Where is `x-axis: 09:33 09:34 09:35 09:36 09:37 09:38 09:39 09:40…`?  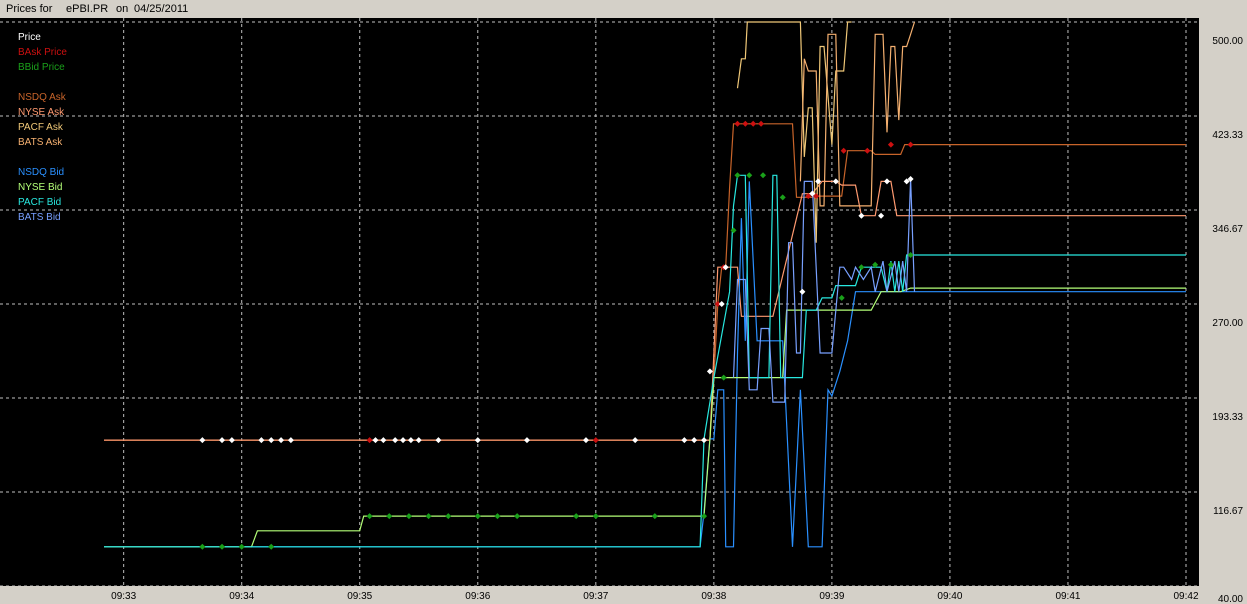 x-axis: 09:33 09:34 09:35 09:36 09:37 09:38 09:39 09:40… is located at coordinates (655, 596).